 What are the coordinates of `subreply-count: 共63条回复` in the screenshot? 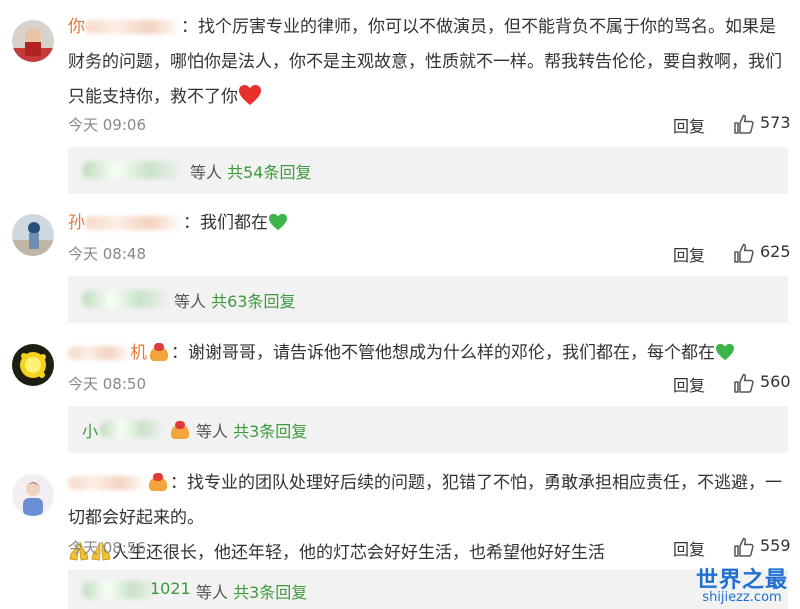 It's located at (253, 301).